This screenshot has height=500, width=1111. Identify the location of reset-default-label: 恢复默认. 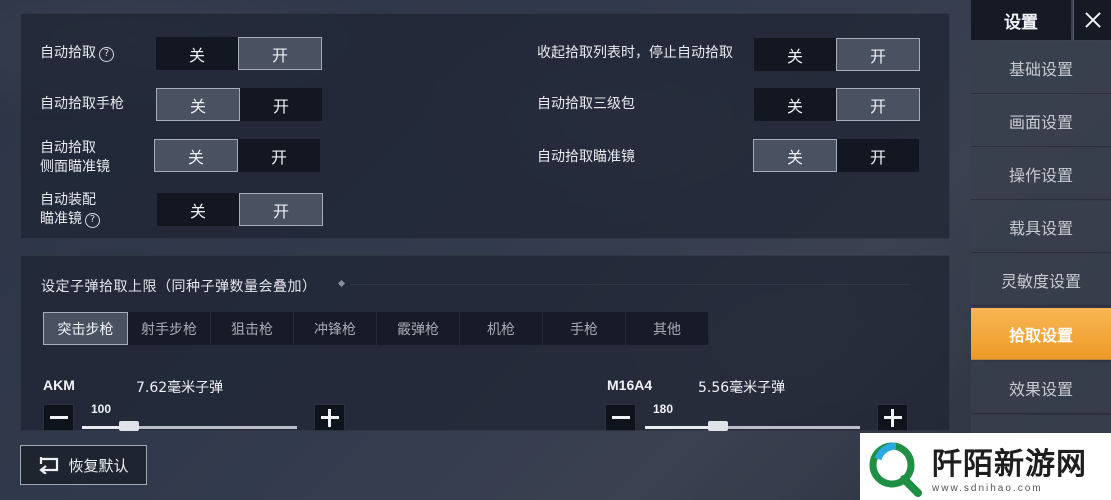
(98, 465).